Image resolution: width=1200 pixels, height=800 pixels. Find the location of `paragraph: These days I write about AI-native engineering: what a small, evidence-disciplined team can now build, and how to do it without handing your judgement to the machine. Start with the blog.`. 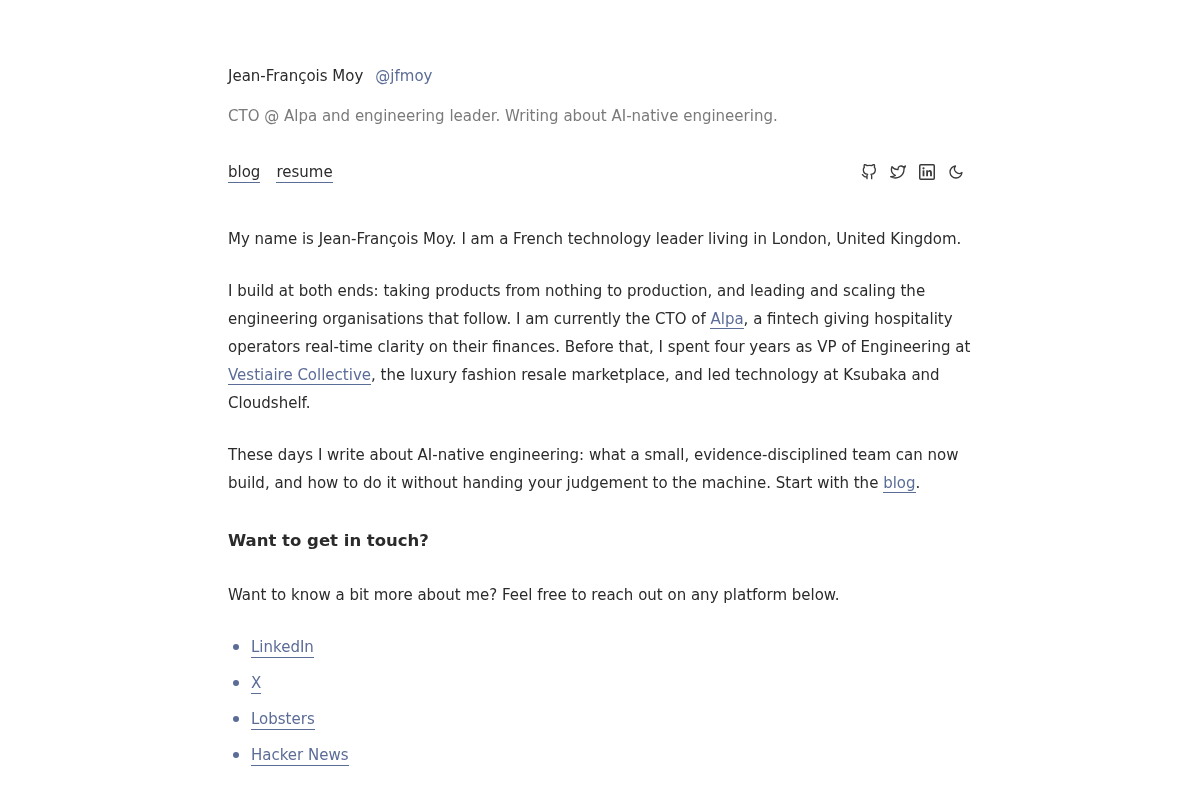

paragraph: These days I write about AI-native engineering: what a small, evidence-disciplined team can now build, and how to do it without handing your judgement to the machine. Start with the blog. is located at coordinates (594, 470).